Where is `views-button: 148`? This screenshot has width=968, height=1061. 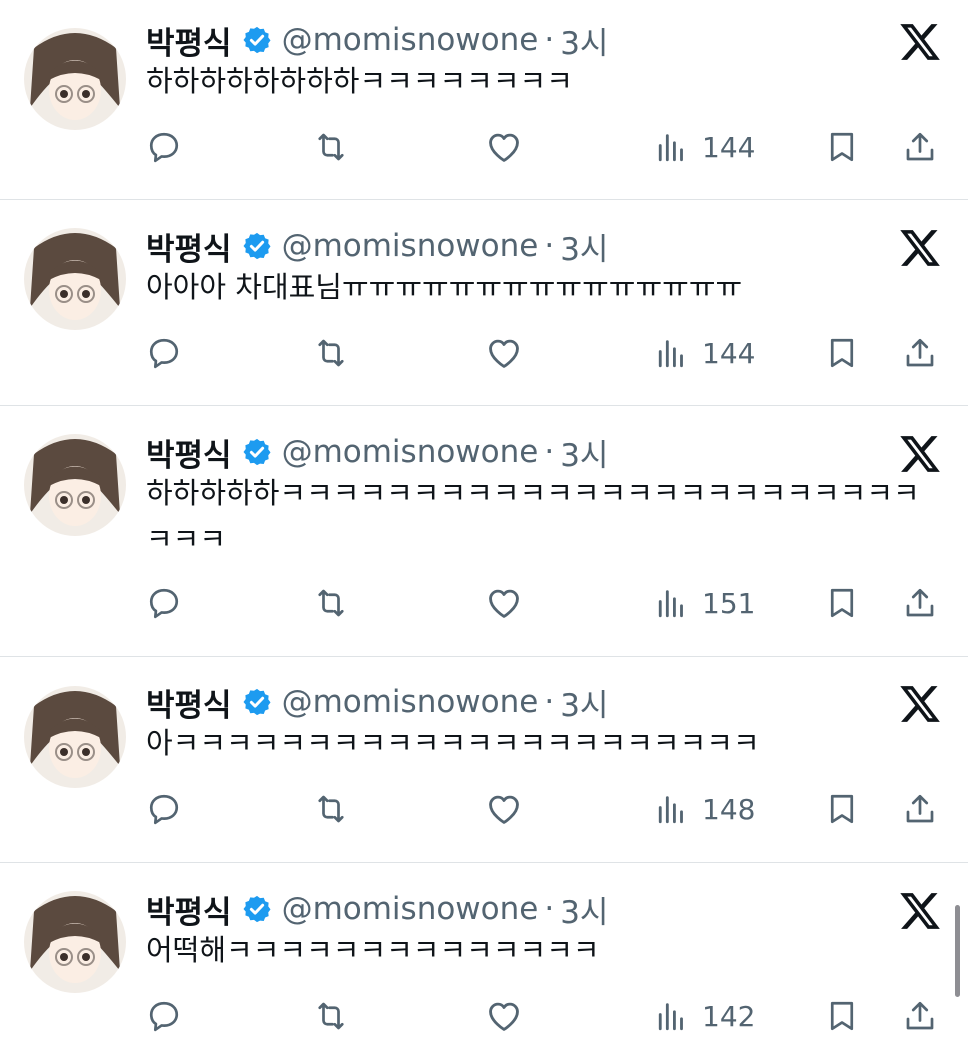
views-button: 148 is located at coordinates (705, 809).